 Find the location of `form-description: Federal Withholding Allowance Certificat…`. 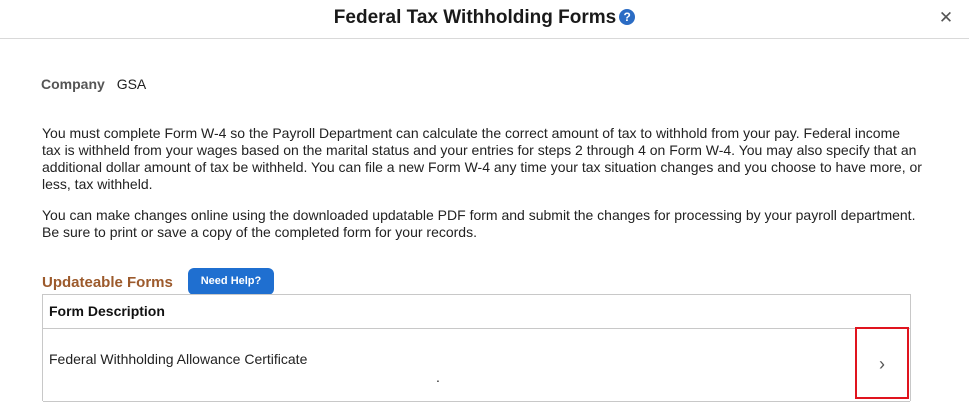

form-description: Federal Withholding Allowance Certificat… is located at coordinates (178, 359).